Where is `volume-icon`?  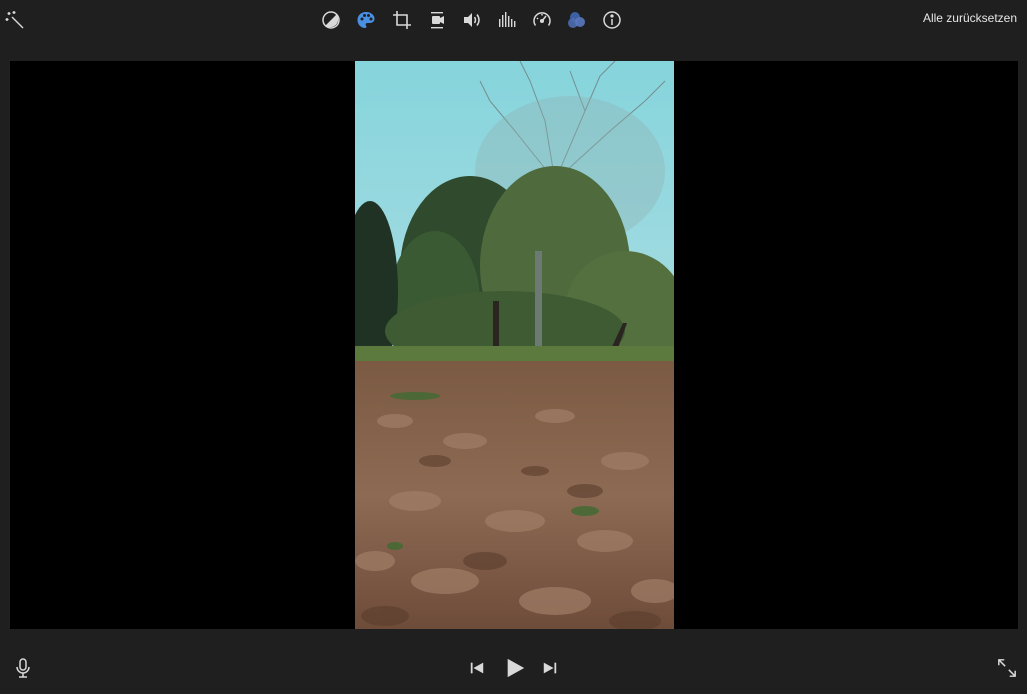 volume-icon is located at coordinates (472, 20).